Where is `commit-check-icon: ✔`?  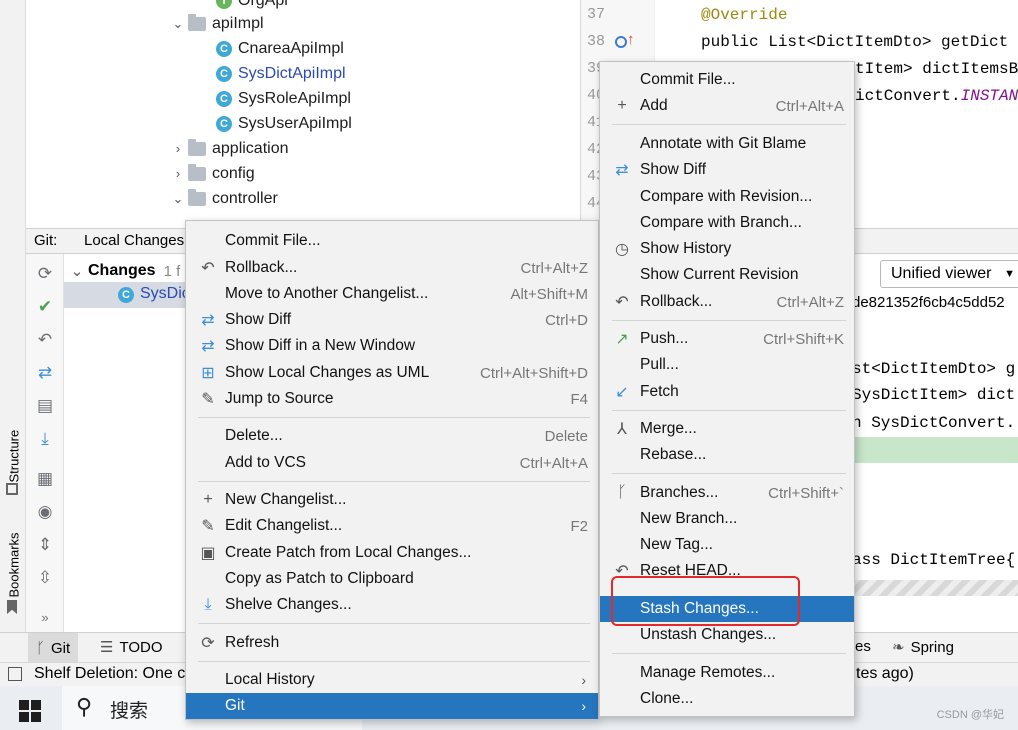 commit-check-icon: ✔ is located at coordinates (45, 307).